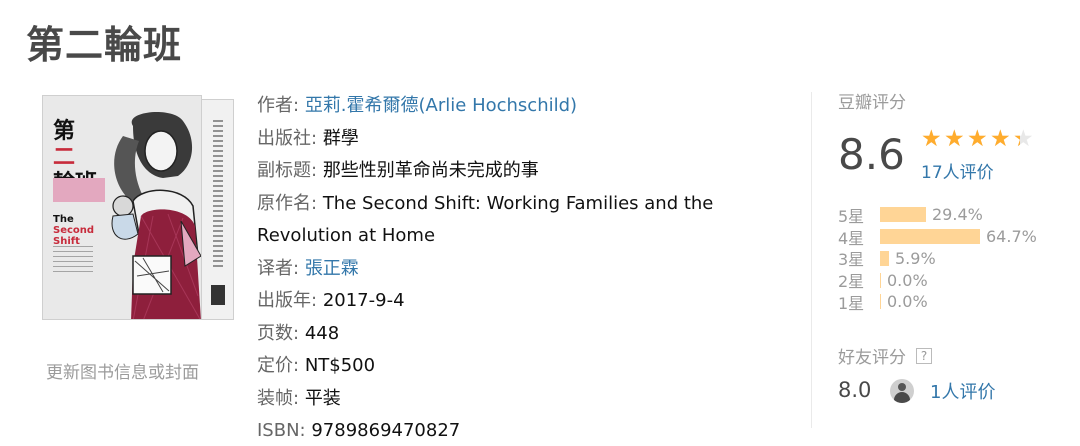 The height and width of the screenshot is (446, 1080). What do you see at coordinates (441, 105) in the screenshot?
I see `info-value-link: 亞莉.霍希爾德(Arlie Hochschild)` at bounding box center [441, 105].